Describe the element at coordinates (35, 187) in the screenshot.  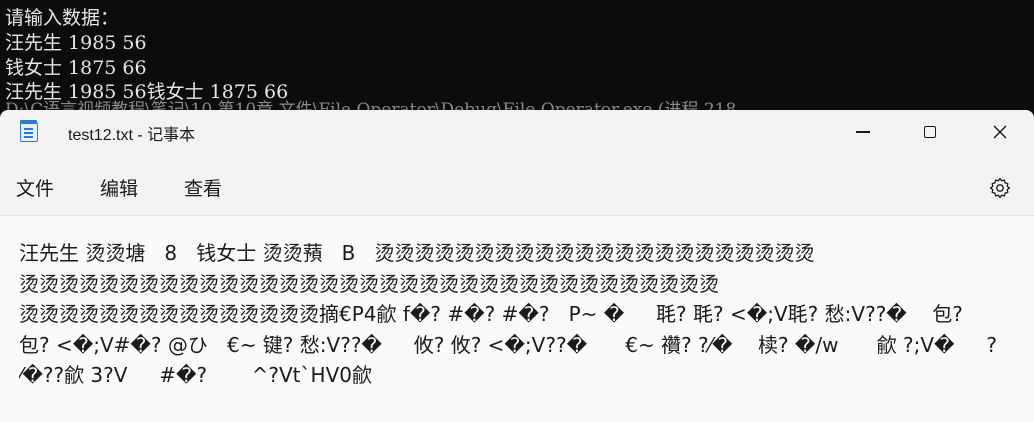
I see `menu-file: 文件` at that location.